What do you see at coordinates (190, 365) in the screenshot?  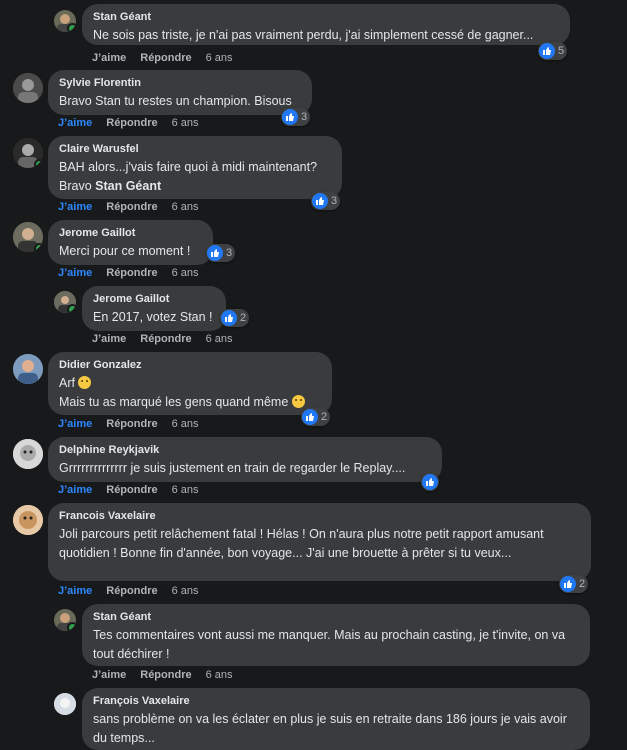 I see `comment-author: Didier Gonzalez` at bounding box center [190, 365].